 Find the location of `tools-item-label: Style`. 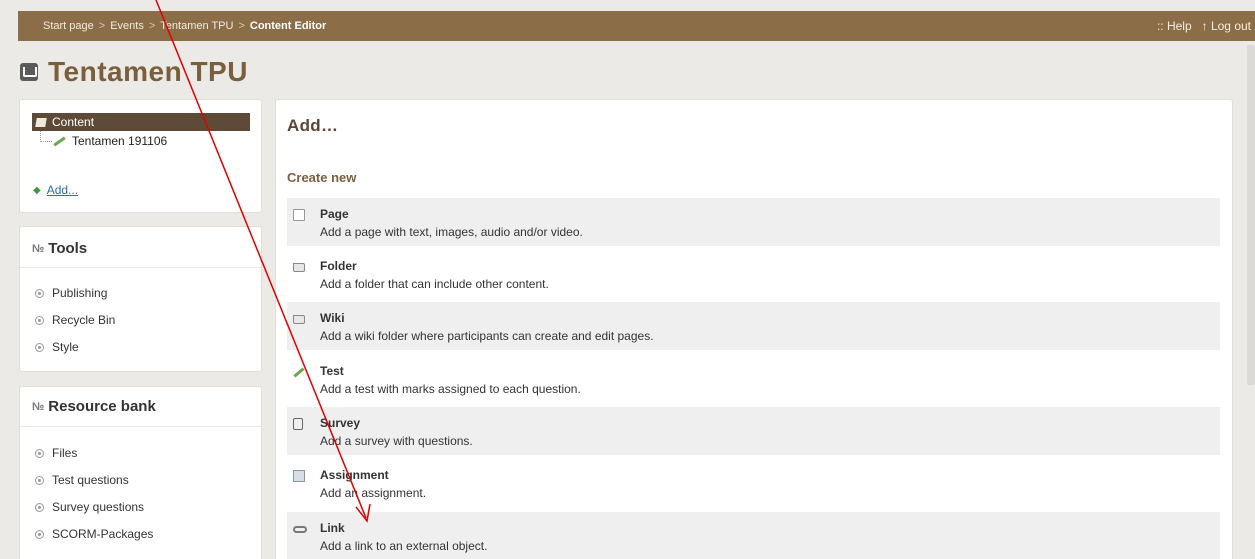

tools-item-label: Style is located at coordinates (65, 347).